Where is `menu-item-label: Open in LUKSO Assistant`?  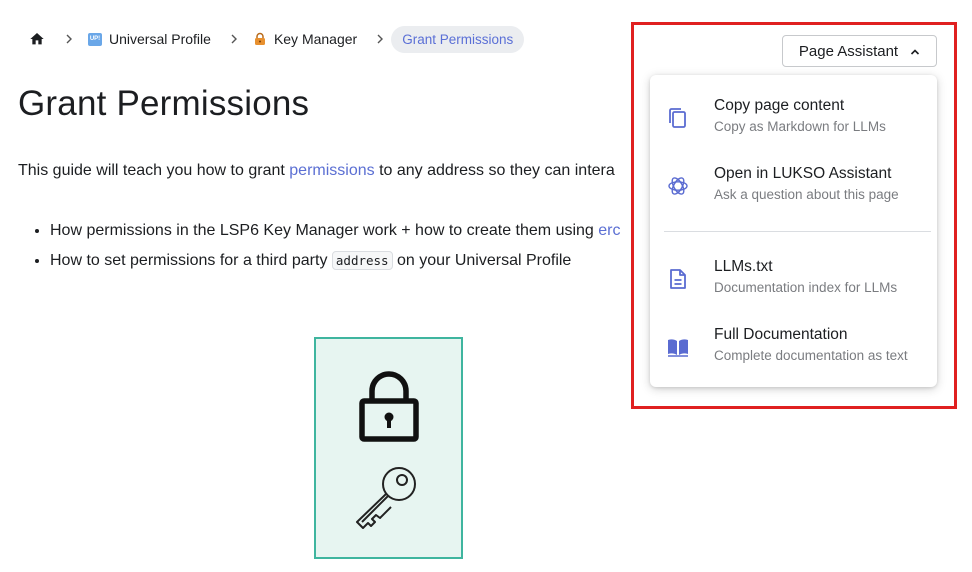
menu-item-label: Open in LUKSO Assistant is located at coordinates (803, 173).